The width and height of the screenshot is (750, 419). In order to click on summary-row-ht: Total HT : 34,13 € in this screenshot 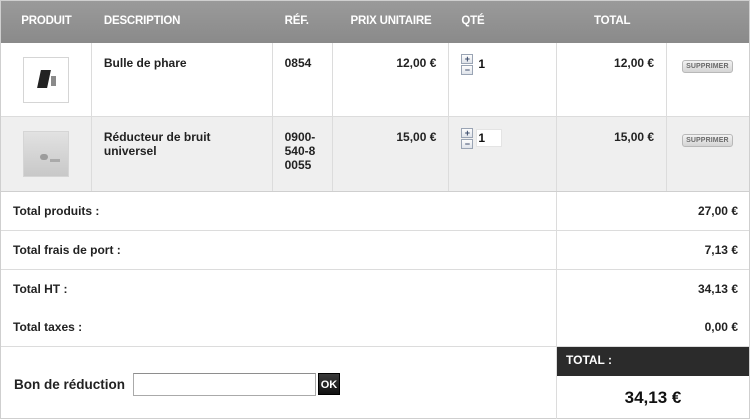, I will do `click(375, 289)`.